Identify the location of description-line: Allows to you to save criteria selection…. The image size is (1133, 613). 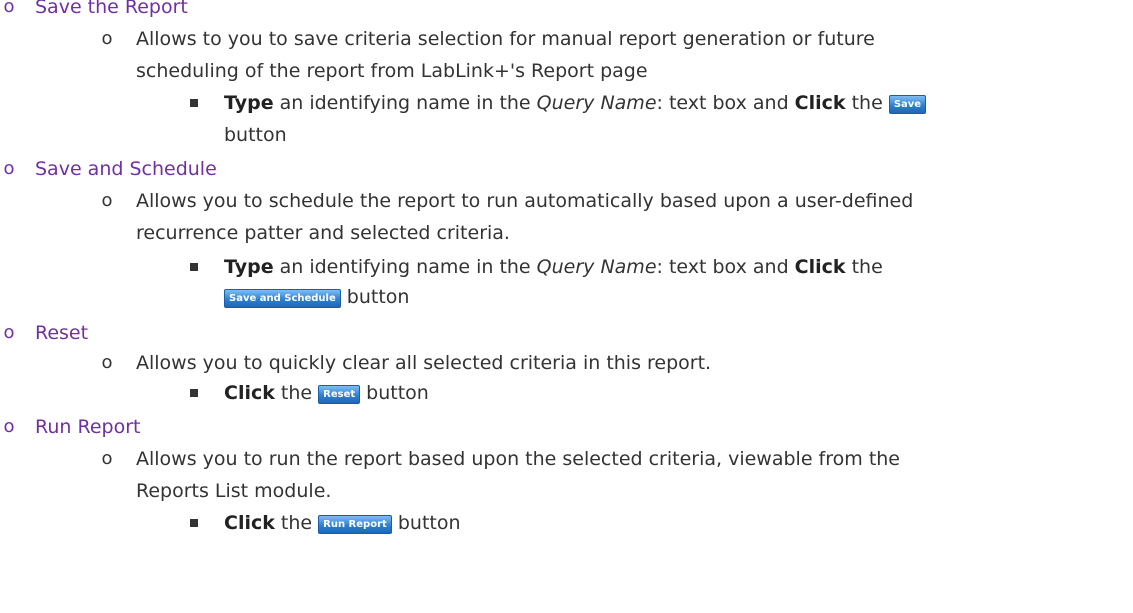
(505, 39).